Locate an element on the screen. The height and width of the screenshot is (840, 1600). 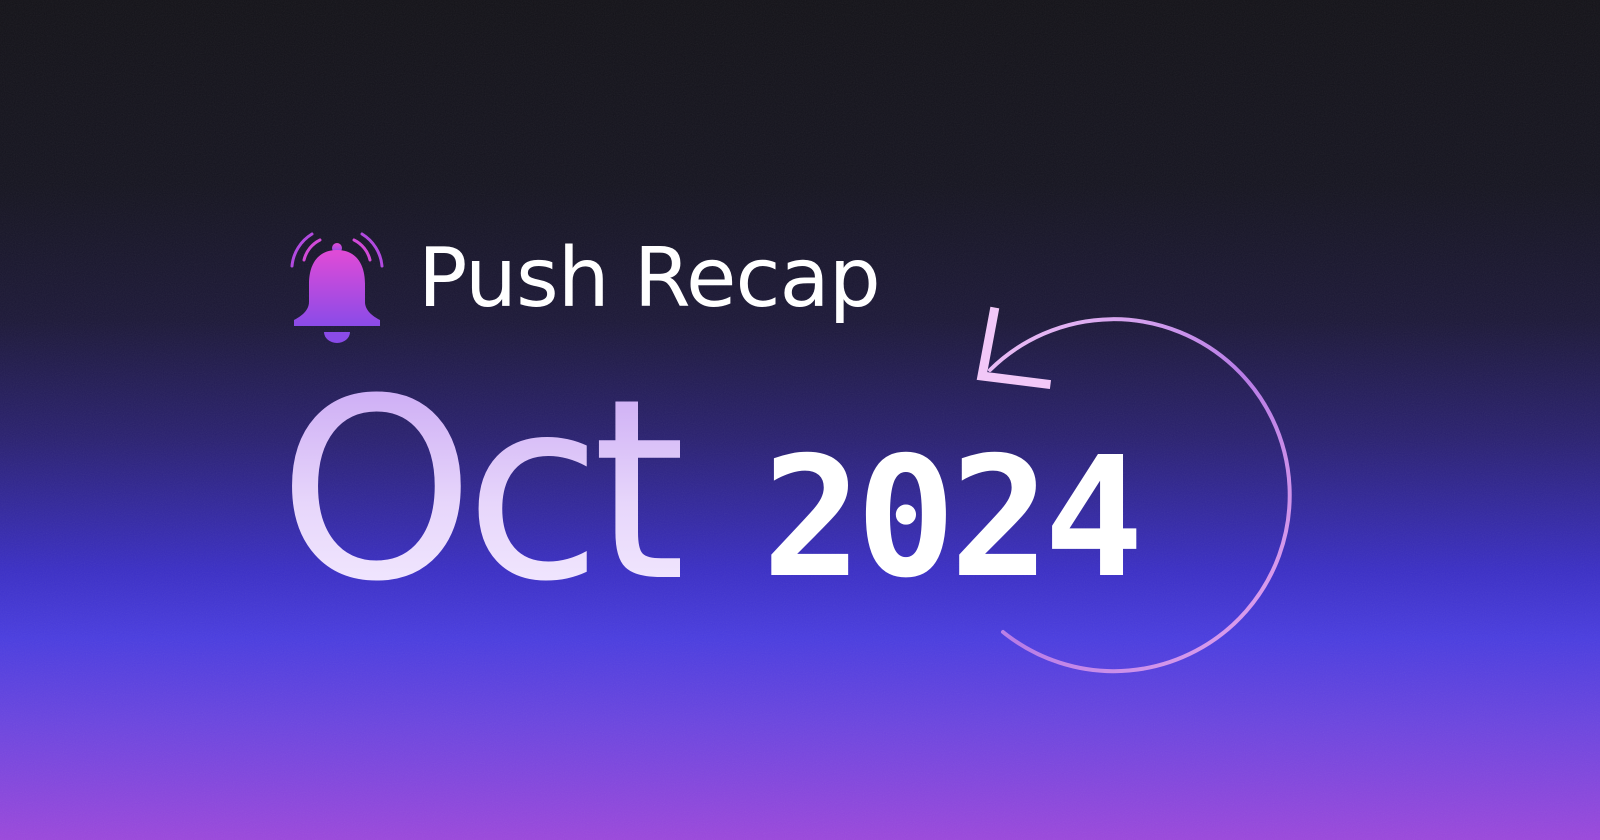
refresh-arrow-icon is located at coordinates (1134, 490).